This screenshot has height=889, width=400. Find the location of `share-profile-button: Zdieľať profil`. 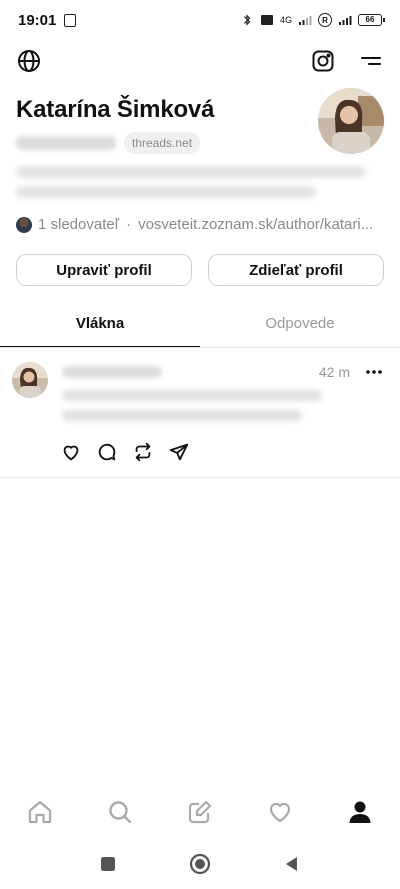

share-profile-button: Zdieľať profil is located at coordinates (296, 270).